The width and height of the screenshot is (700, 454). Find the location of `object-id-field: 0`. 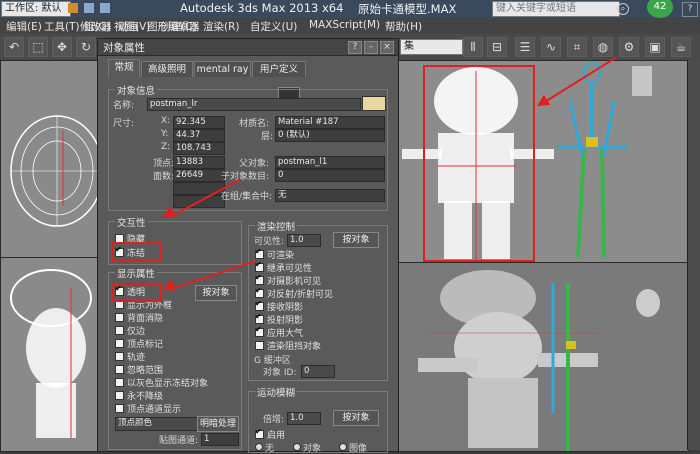

object-id-field: 0 is located at coordinates (318, 371).